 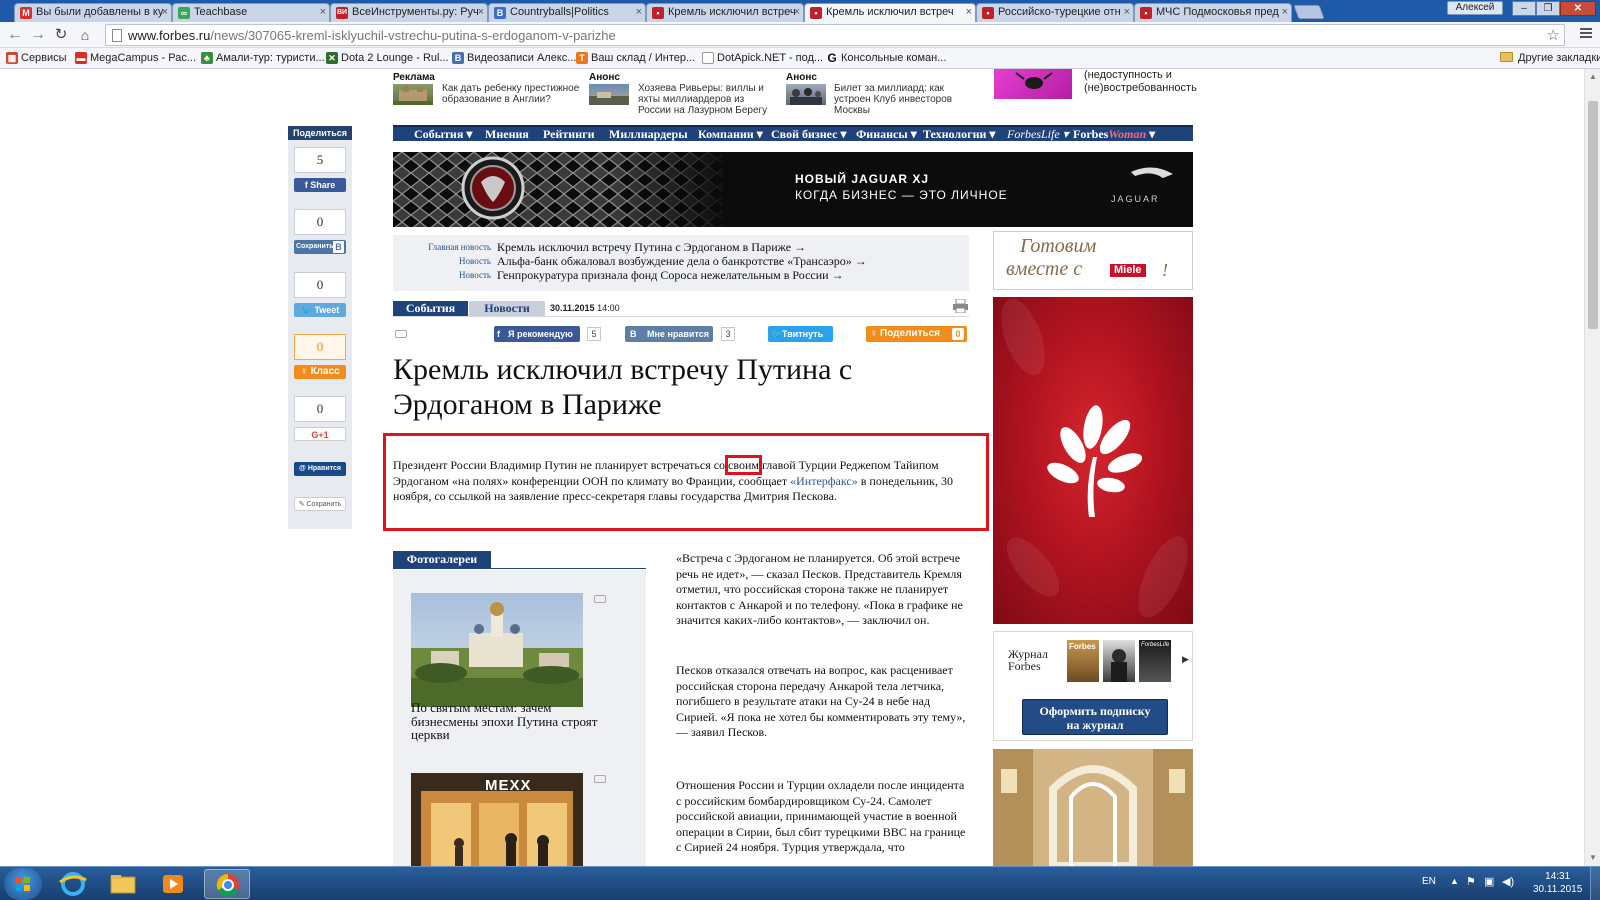 I want to click on start-button, so click(x=23, y=884).